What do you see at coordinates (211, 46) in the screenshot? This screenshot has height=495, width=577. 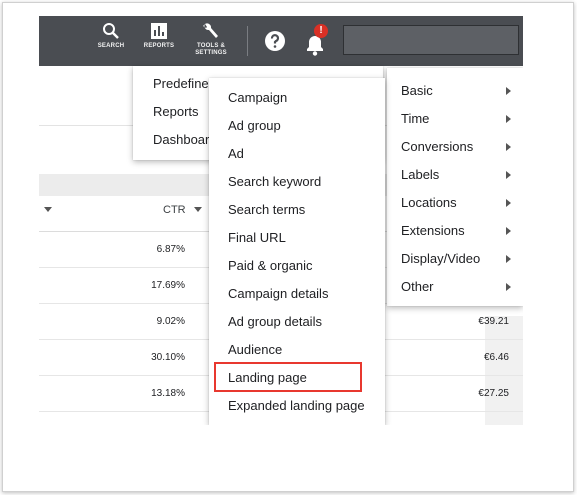 I see `tools-label-line1: TOOLS &` at bounding box center [211, 46].